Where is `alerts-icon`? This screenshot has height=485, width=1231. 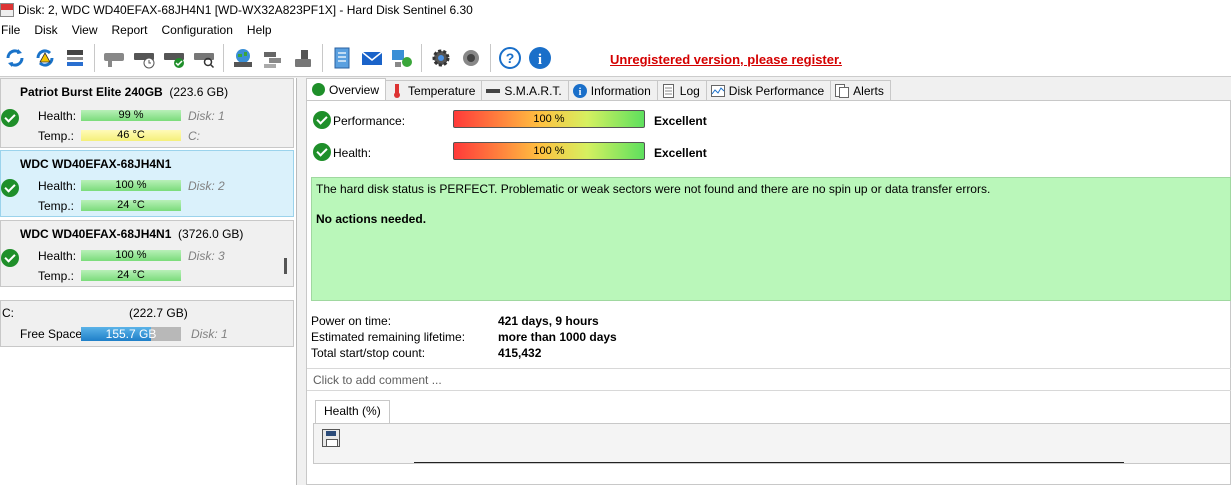 alerts-icon is located at coordinates (842, 90).